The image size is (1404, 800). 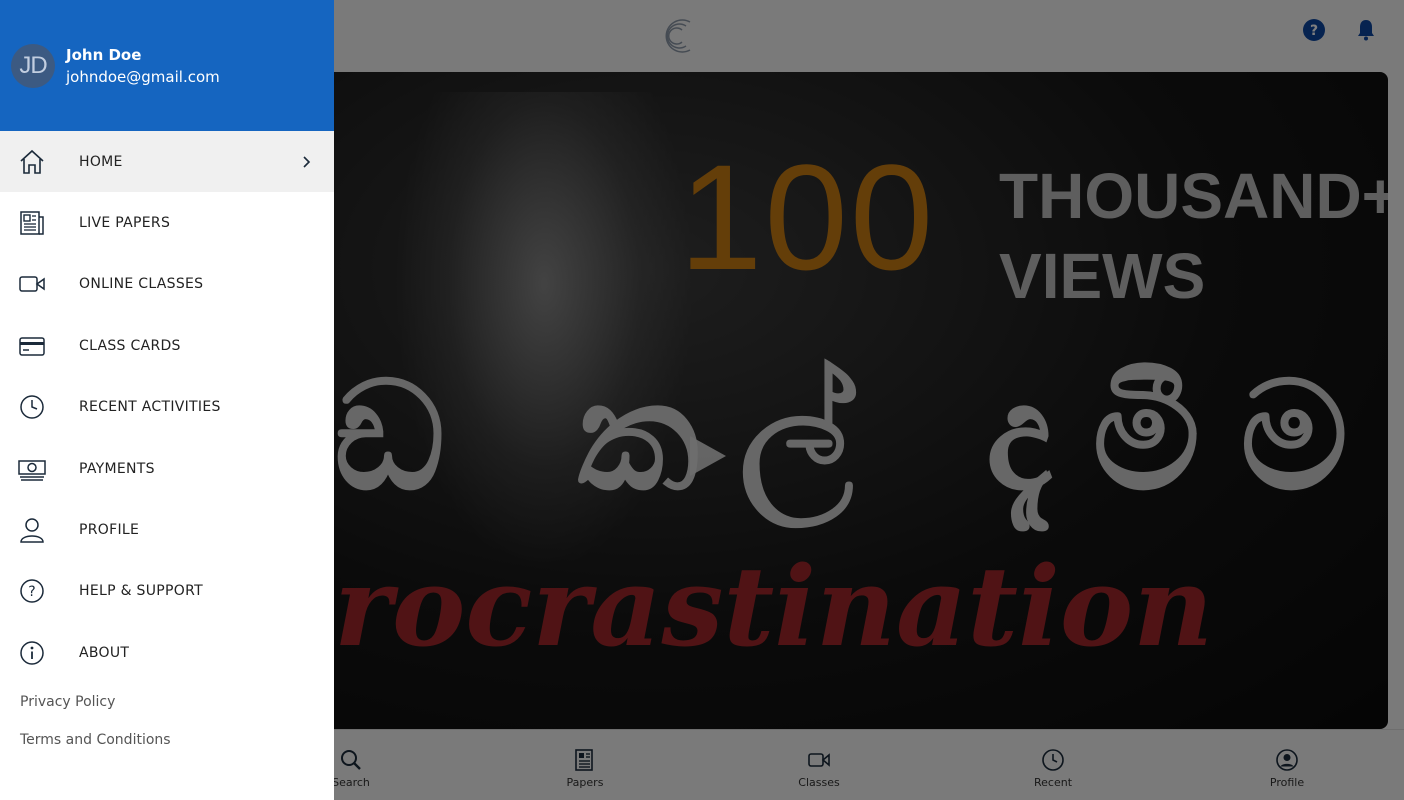 I want to click on menu-item-label: CLASS CARDS, so click(x=130, y=345).